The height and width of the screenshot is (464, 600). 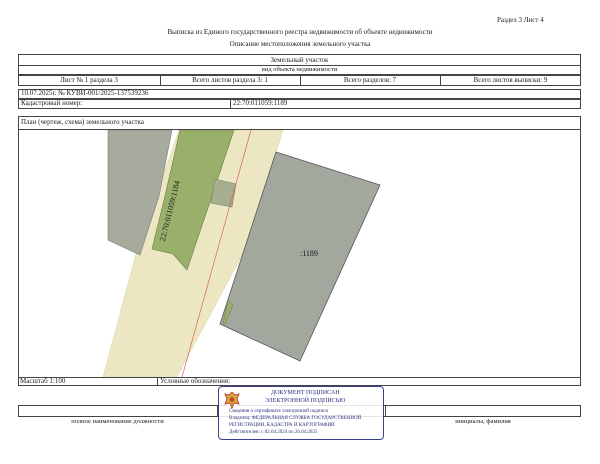 I want to click on legend-row, so click(x=299, y=381).